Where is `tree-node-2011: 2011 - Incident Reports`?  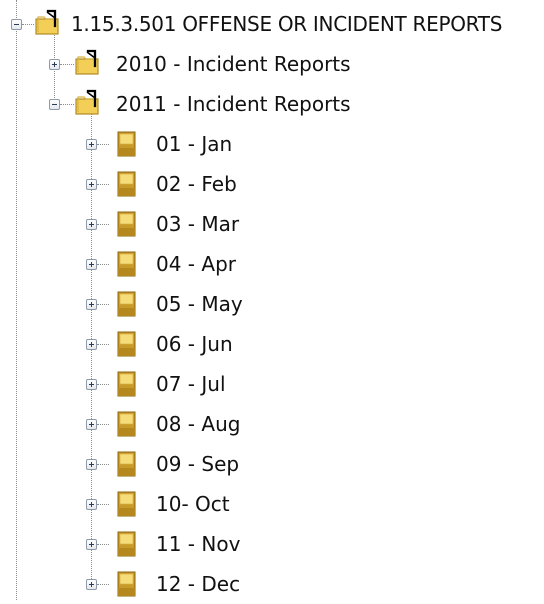
tree-node-2011: 2011 - Incident Reports is located at coordinates (272, 104).